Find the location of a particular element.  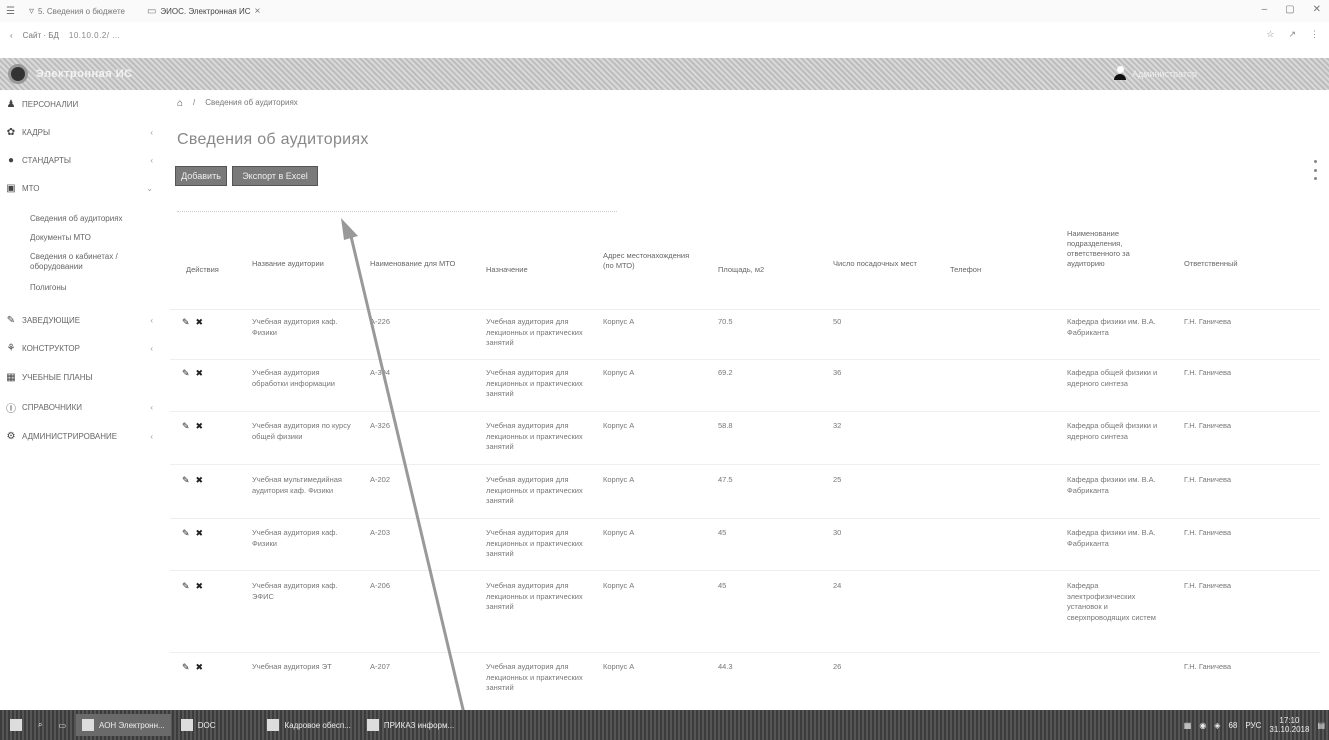

user-icon is located at coordinates (1120, 73).